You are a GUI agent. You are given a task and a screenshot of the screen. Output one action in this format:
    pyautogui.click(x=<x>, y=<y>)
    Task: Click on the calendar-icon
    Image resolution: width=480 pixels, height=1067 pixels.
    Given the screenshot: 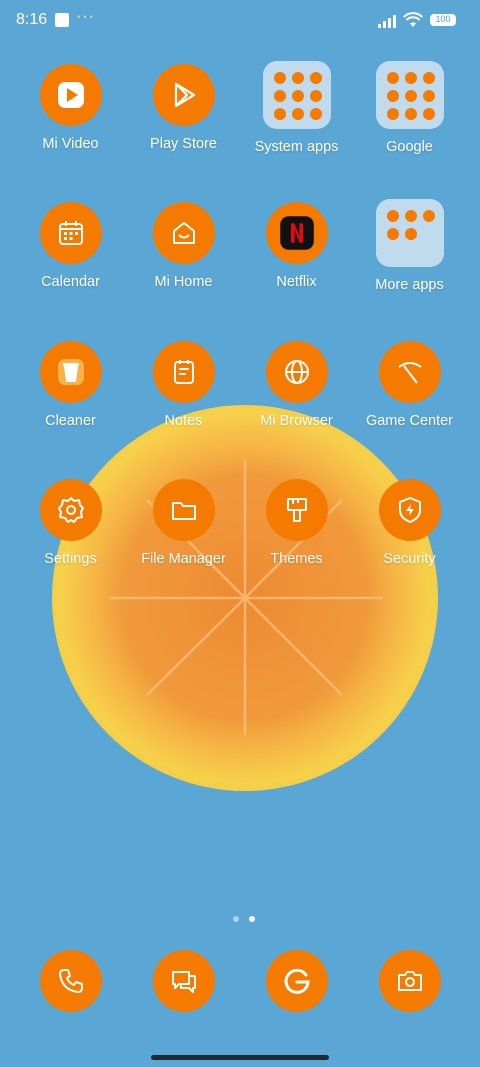 What is the action you would take?
    pyautogui.click(x=70, y=233)
    